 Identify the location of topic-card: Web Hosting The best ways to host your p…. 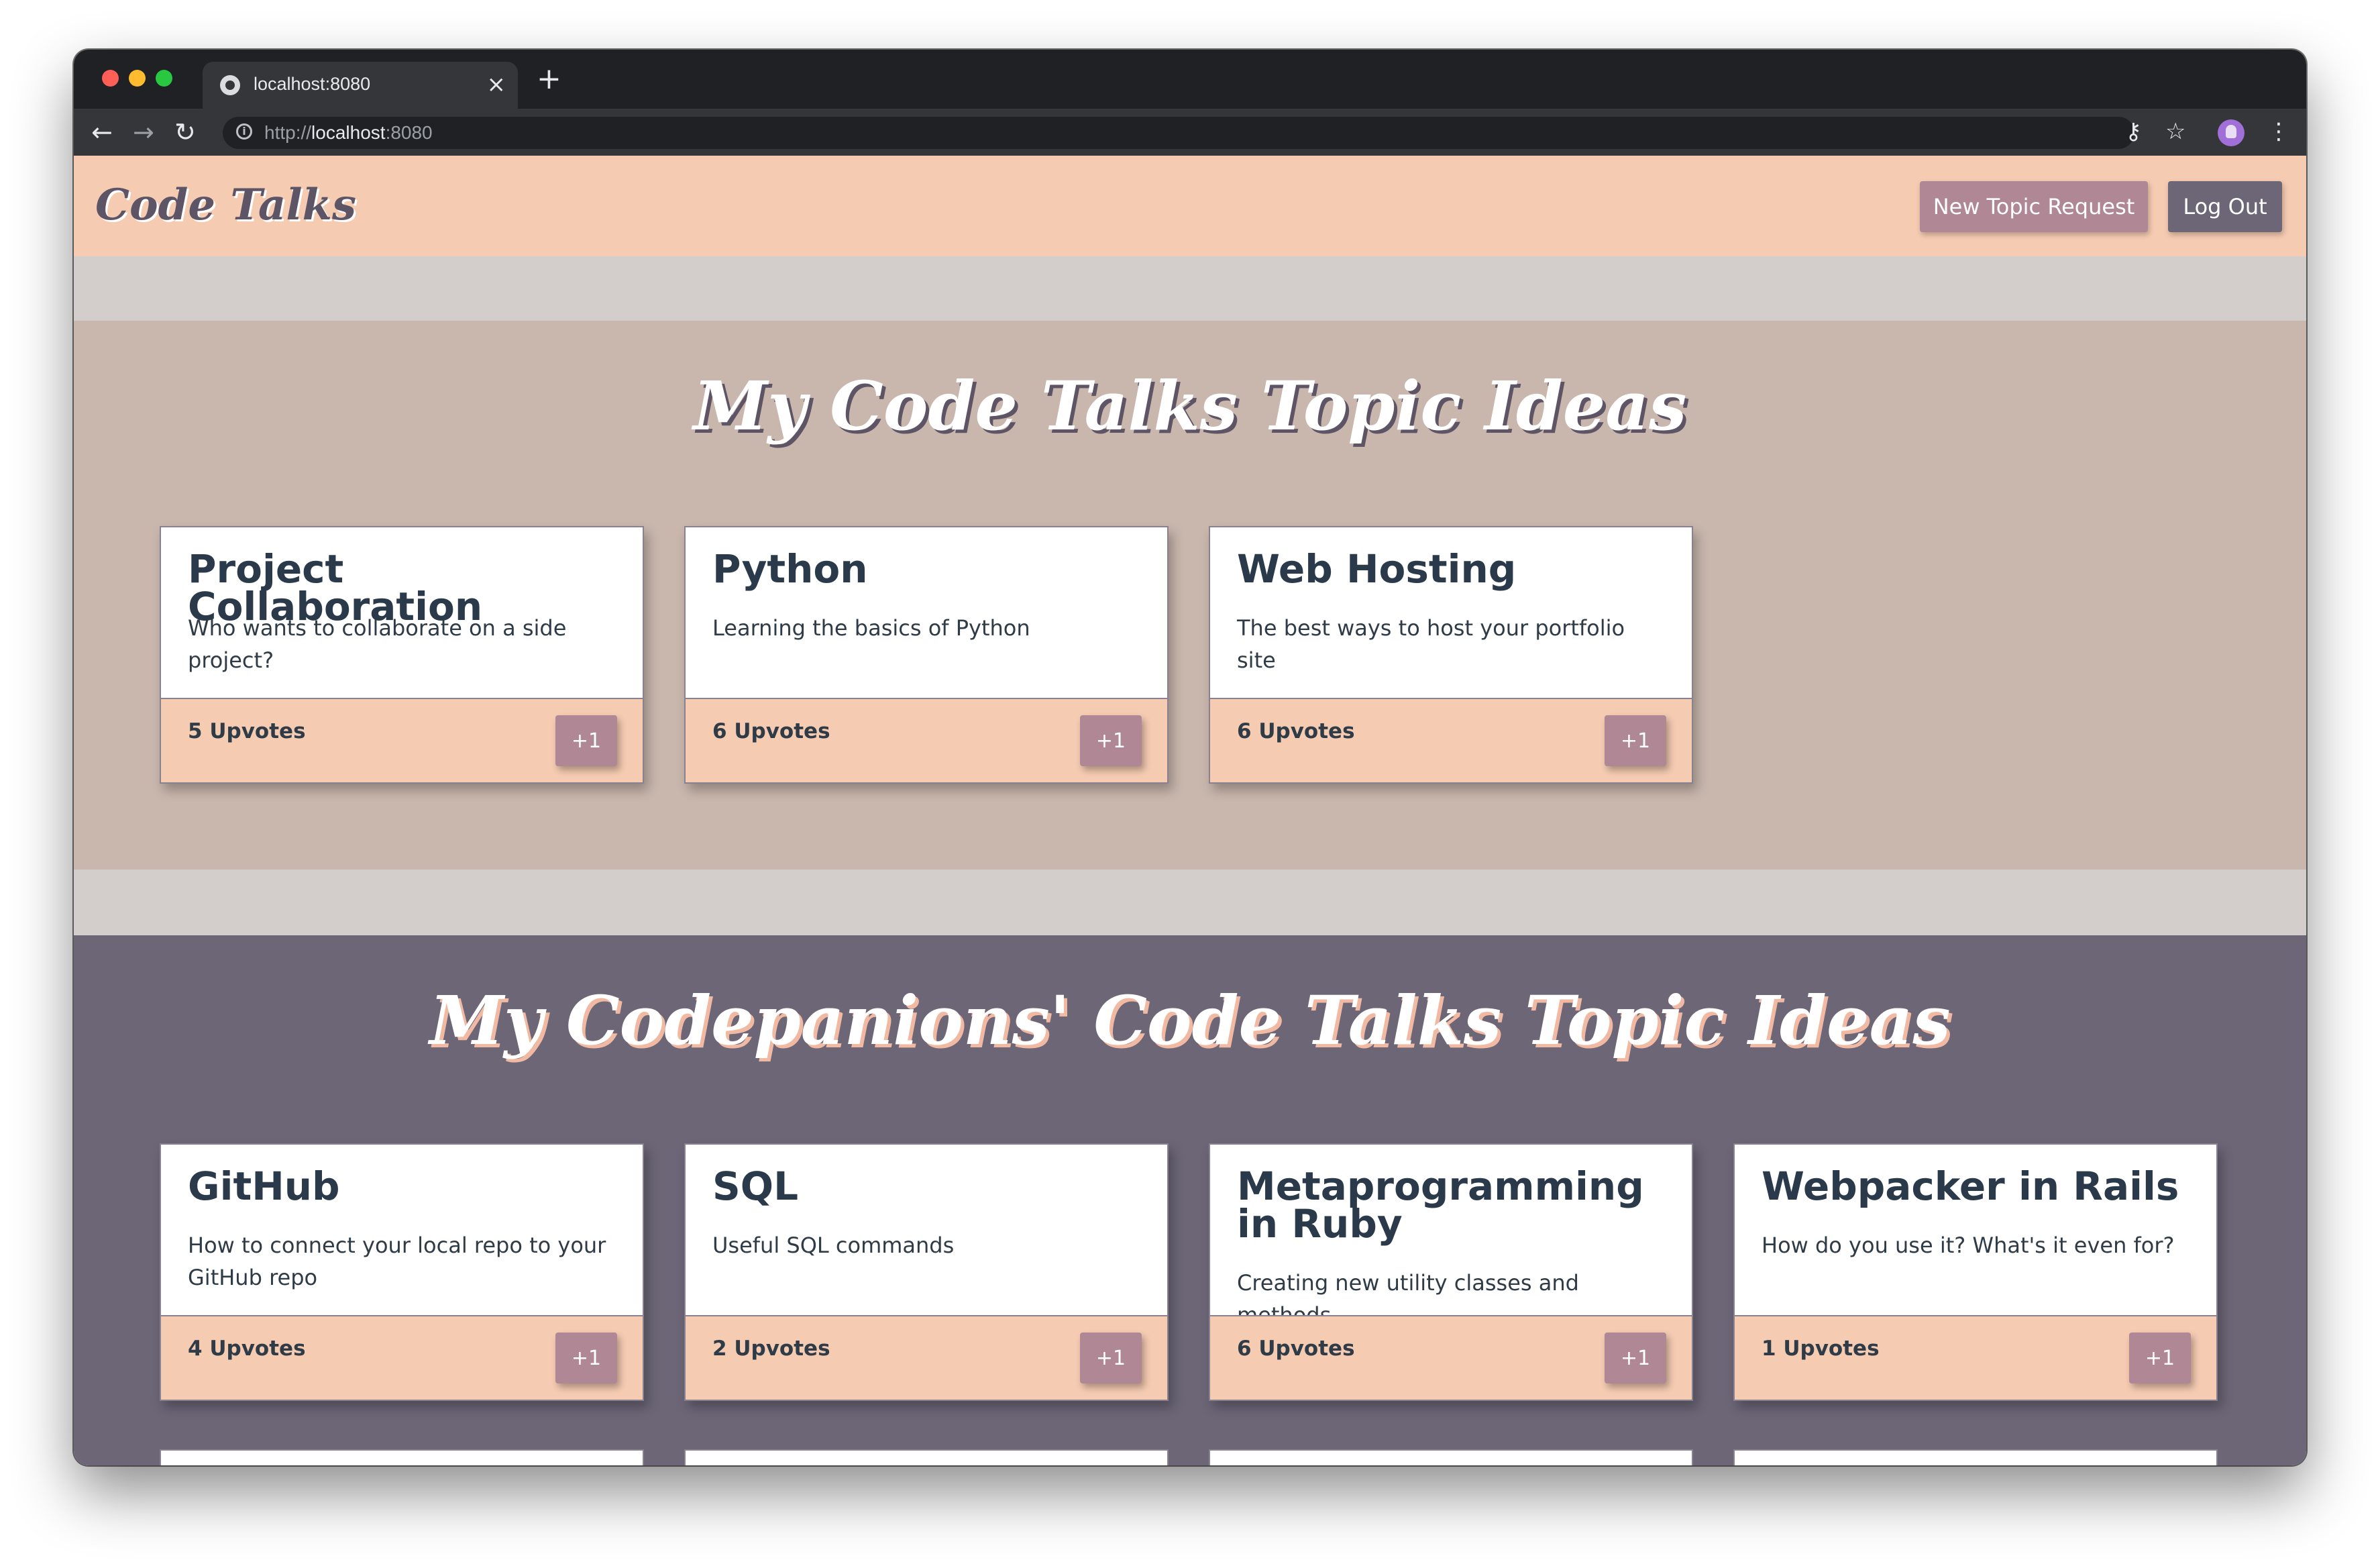
(1451, 655).